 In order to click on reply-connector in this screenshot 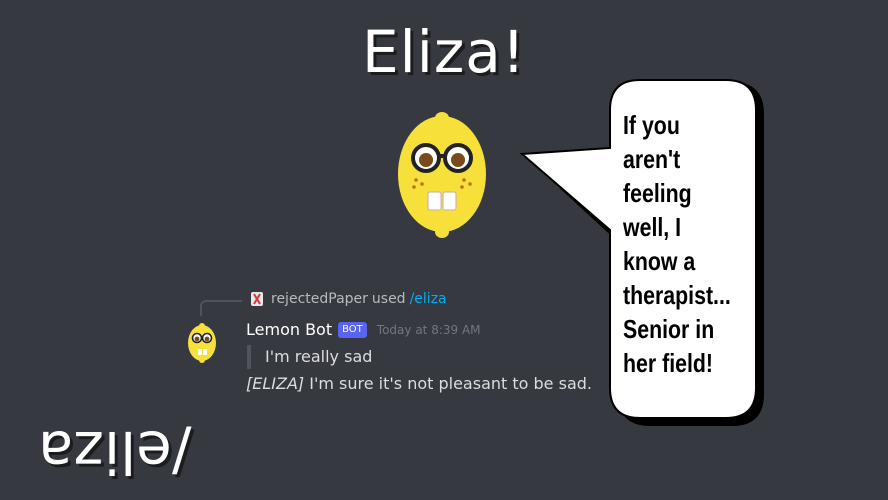, I will do `click(221, 308)`.